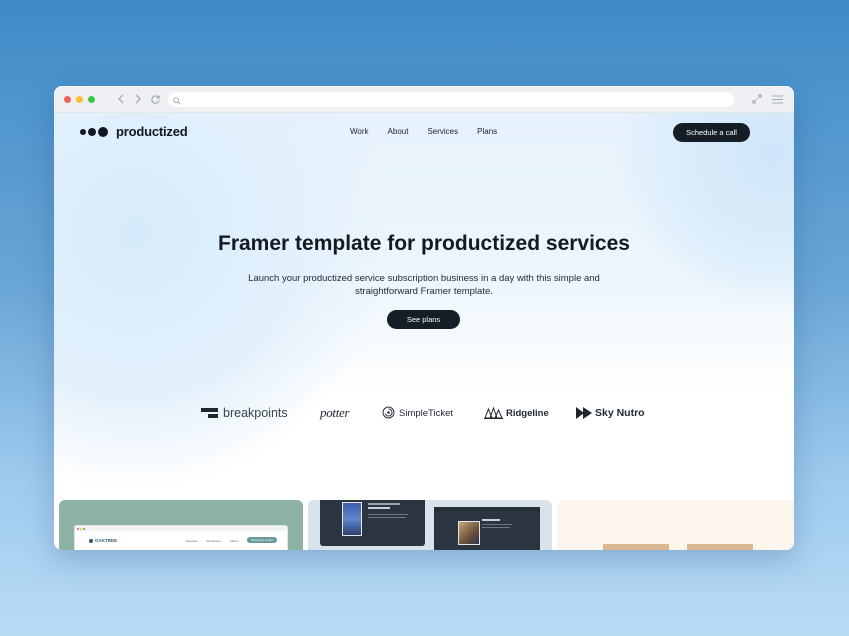 Image resolution: width=849 pixels, height=636 pixels. Describe the element at coordinates (516, 413) in the screenshot. I see `client-logo-ridgeline: Ridgeline` at that location.